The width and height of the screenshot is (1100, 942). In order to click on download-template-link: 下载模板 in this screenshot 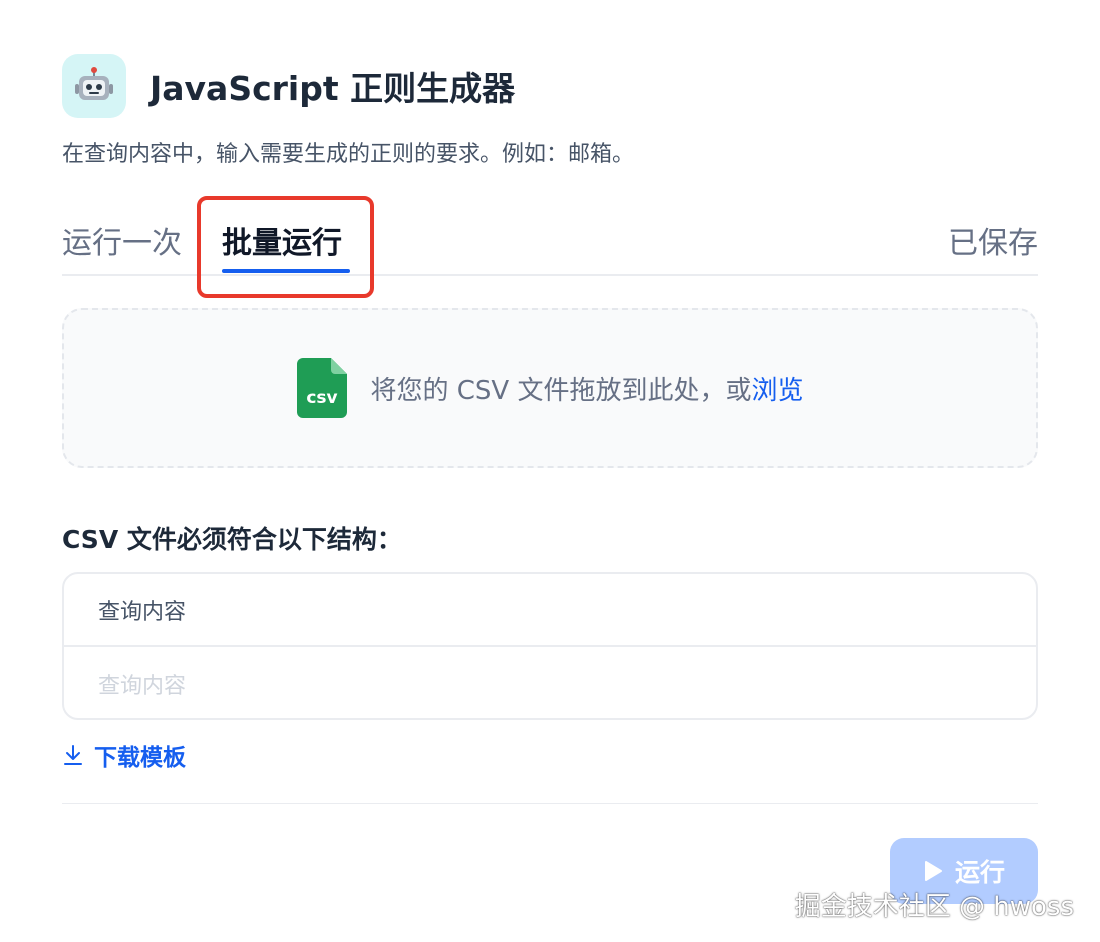, I will do `click(124, 755)`.